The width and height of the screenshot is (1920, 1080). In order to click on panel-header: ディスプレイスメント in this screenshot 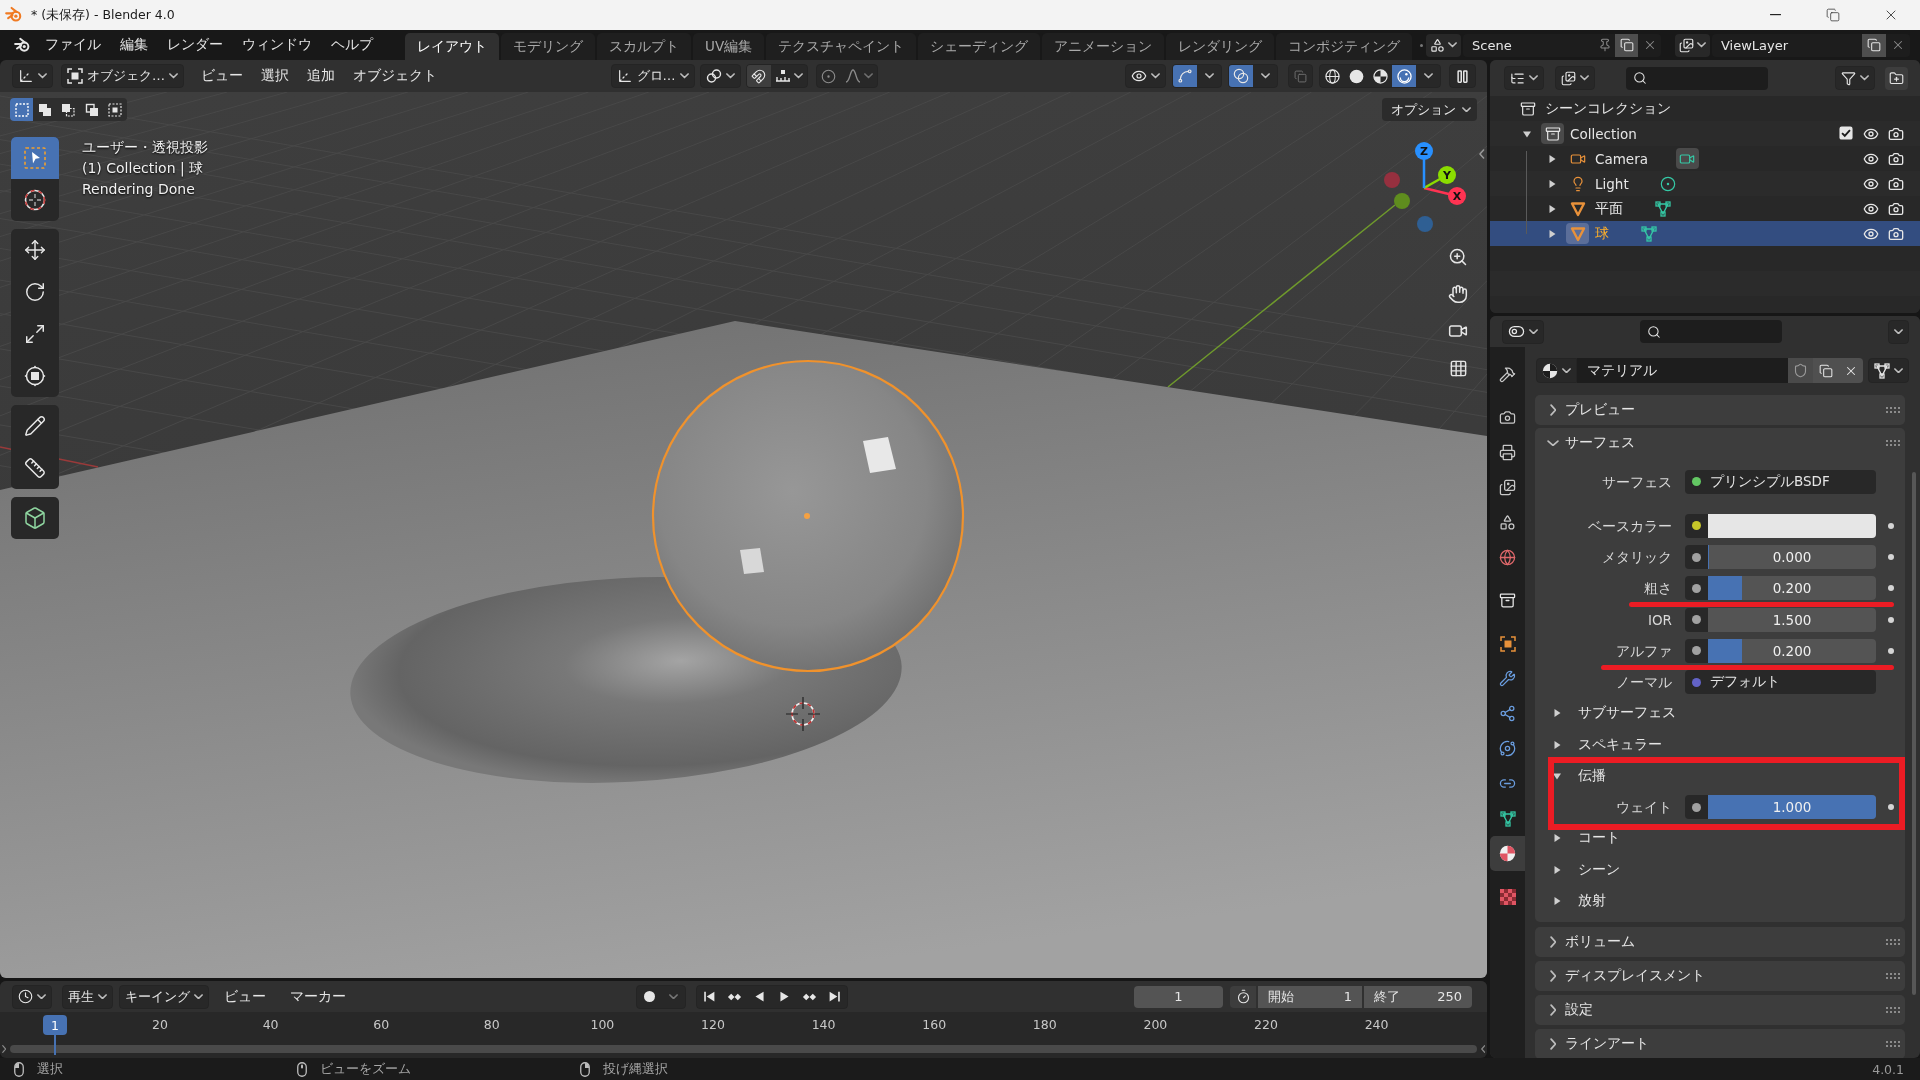, I will do `click(1720, 975)`.